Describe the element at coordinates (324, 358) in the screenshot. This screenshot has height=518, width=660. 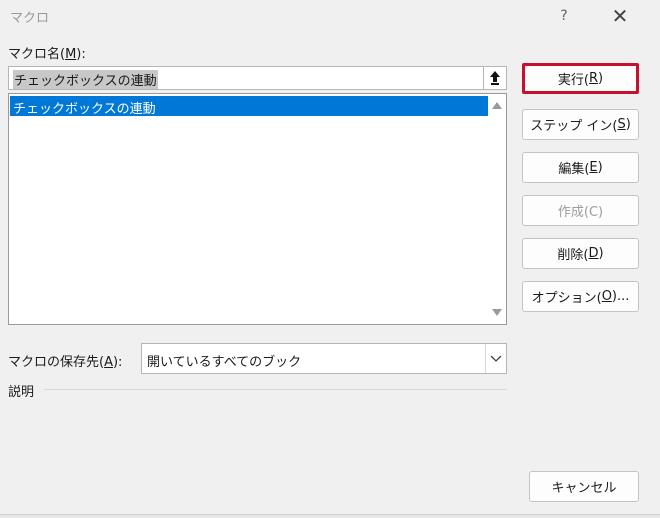
I see `macro-location-select: 開いているすべてのブック` at that location.